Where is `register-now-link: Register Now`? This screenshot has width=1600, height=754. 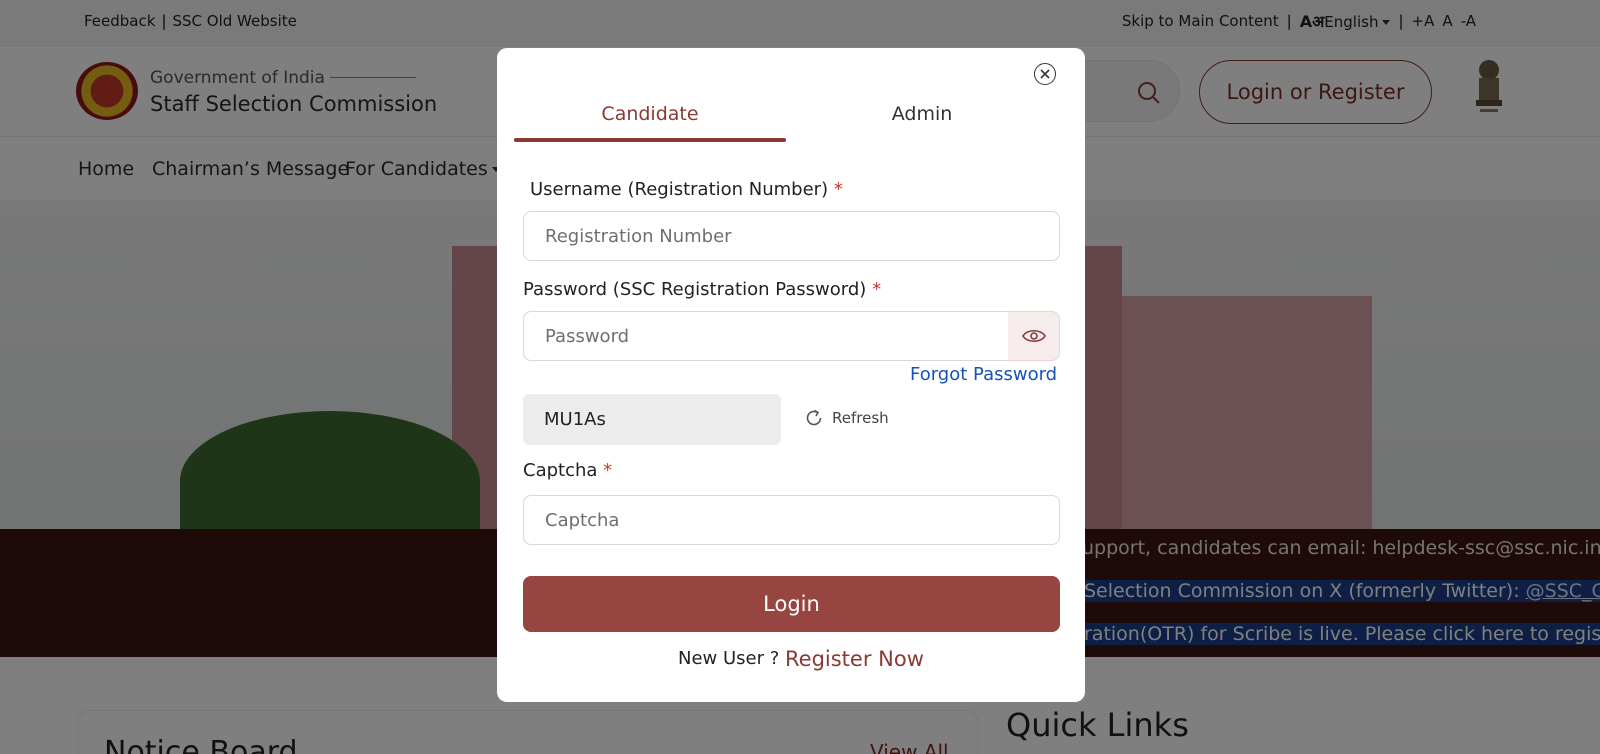
register-now-link: Register Now is located at coordinates (854, 659).